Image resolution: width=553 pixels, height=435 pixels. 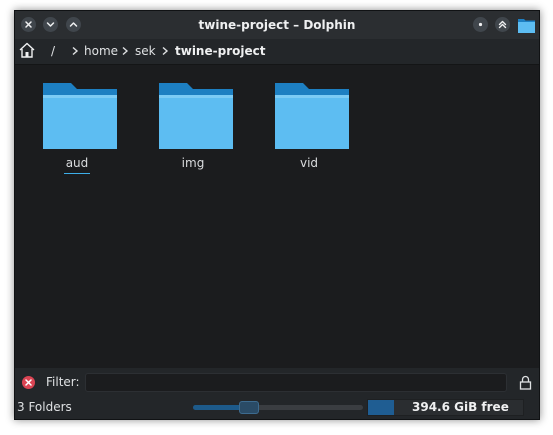 I want to click on zoom-slider, so click(x=278, y=407).